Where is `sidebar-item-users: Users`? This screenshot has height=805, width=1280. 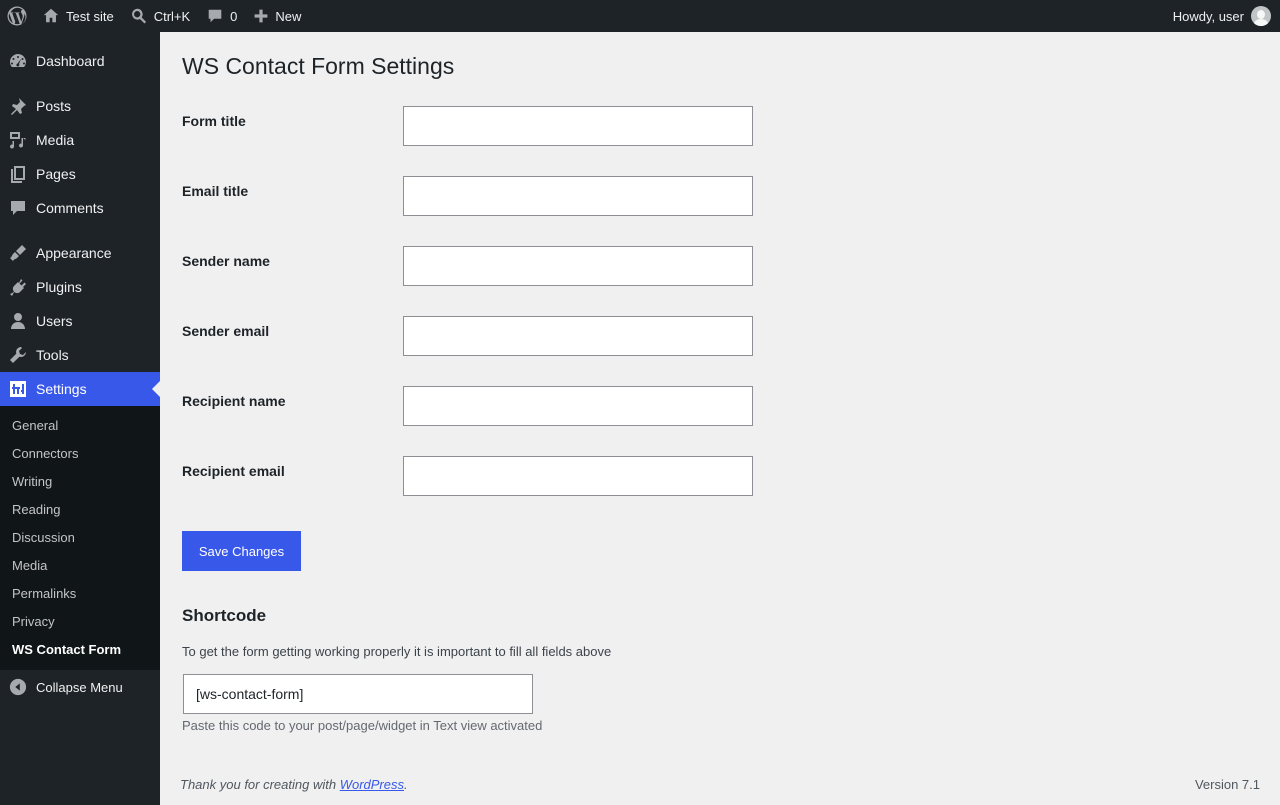
sidebar-item-users: Users is located at coordinates (80, 321).